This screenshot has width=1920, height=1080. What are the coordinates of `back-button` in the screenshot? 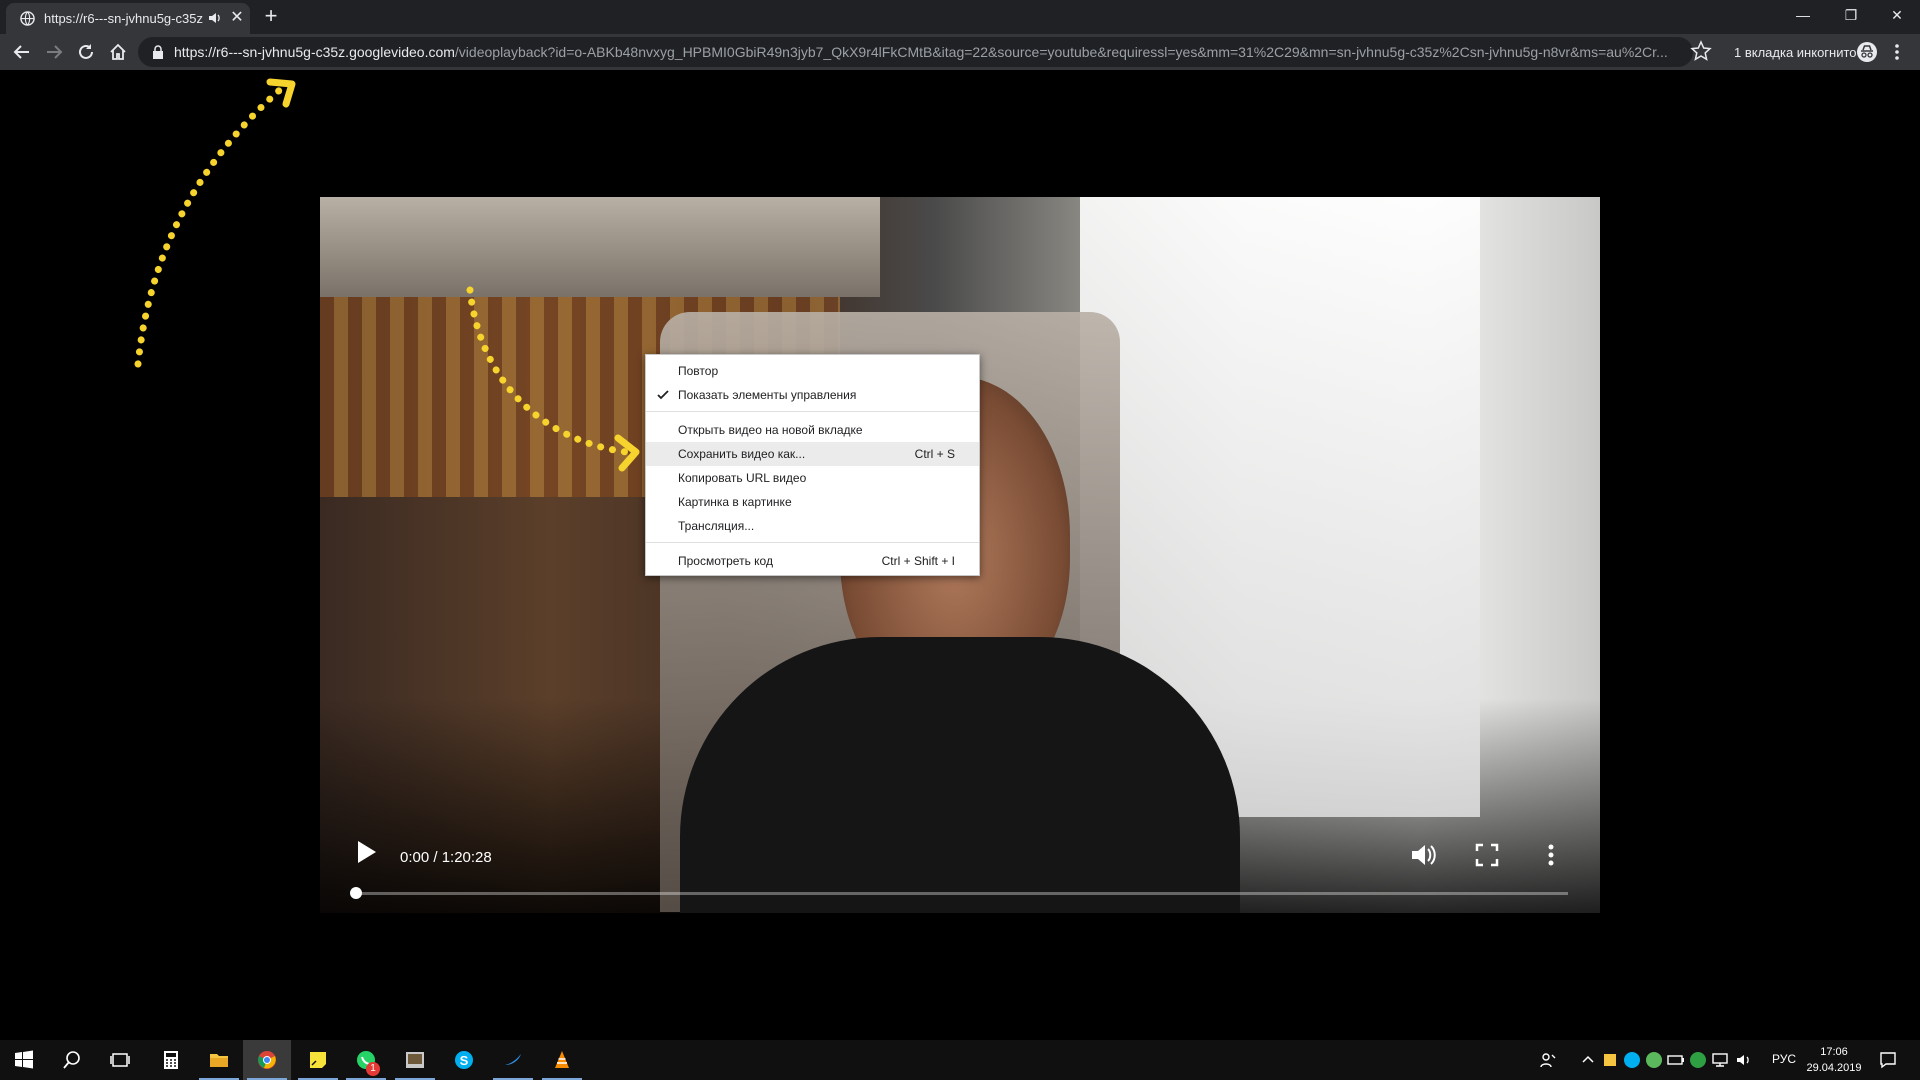 It's located at (22, 52).